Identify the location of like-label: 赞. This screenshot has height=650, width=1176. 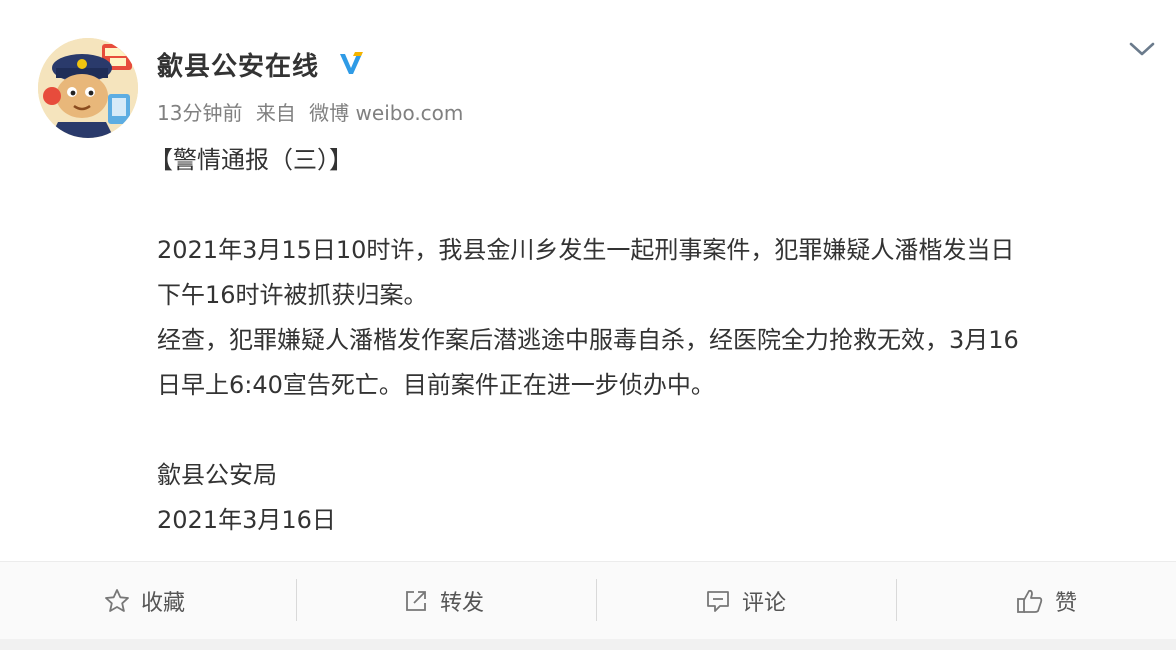
(1066, 603).